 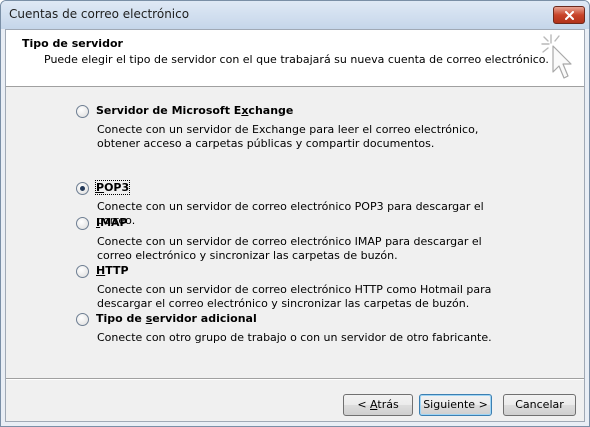 What do you see at coordinates (99, 14) in the screenshot?
I see `window-title: Cuentas de correo electrónico` at bounding box center [99, 14].